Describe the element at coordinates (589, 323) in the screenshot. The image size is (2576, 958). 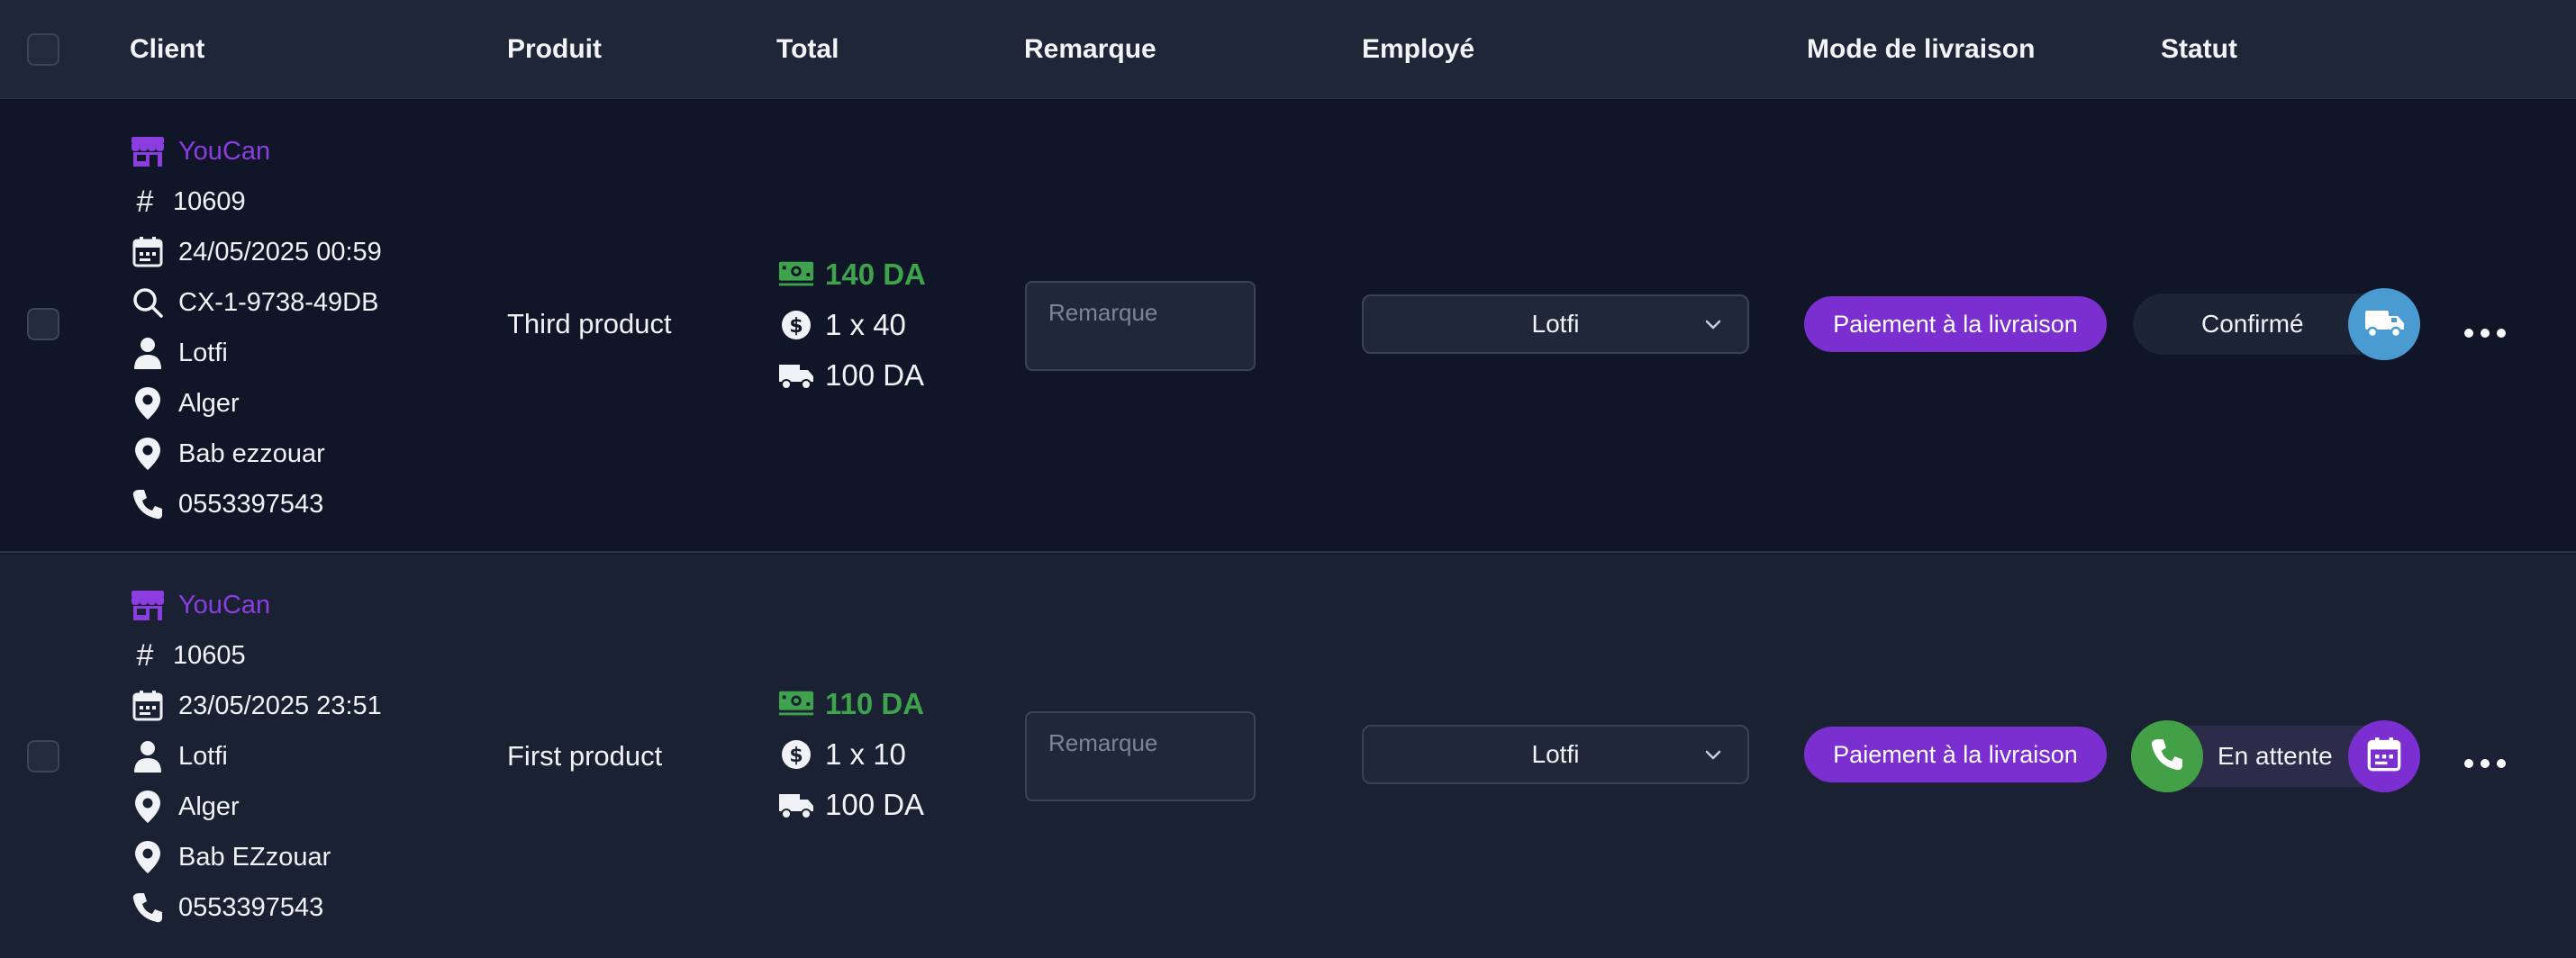
I see `product-name: Third product` at that location.